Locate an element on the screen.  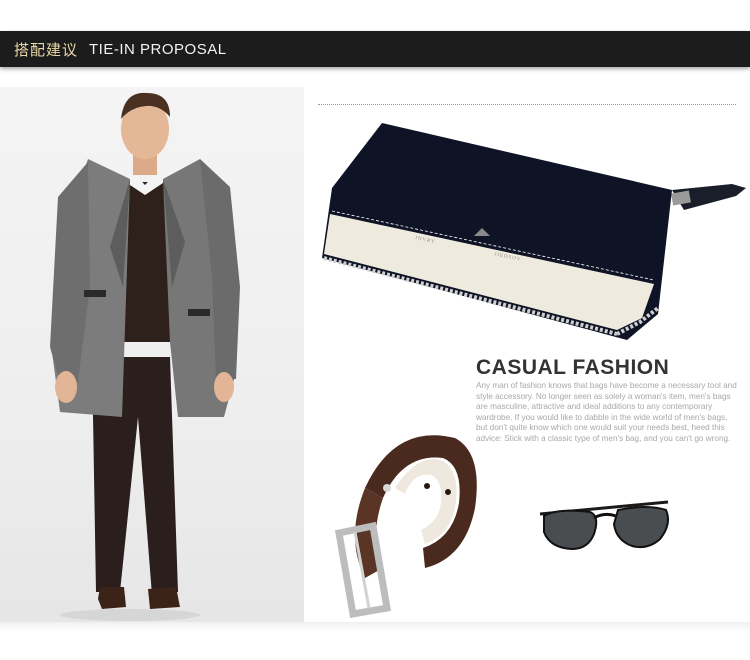
casual-fashion-title: CASUAL FASHION is located at coordinates (573, 367).